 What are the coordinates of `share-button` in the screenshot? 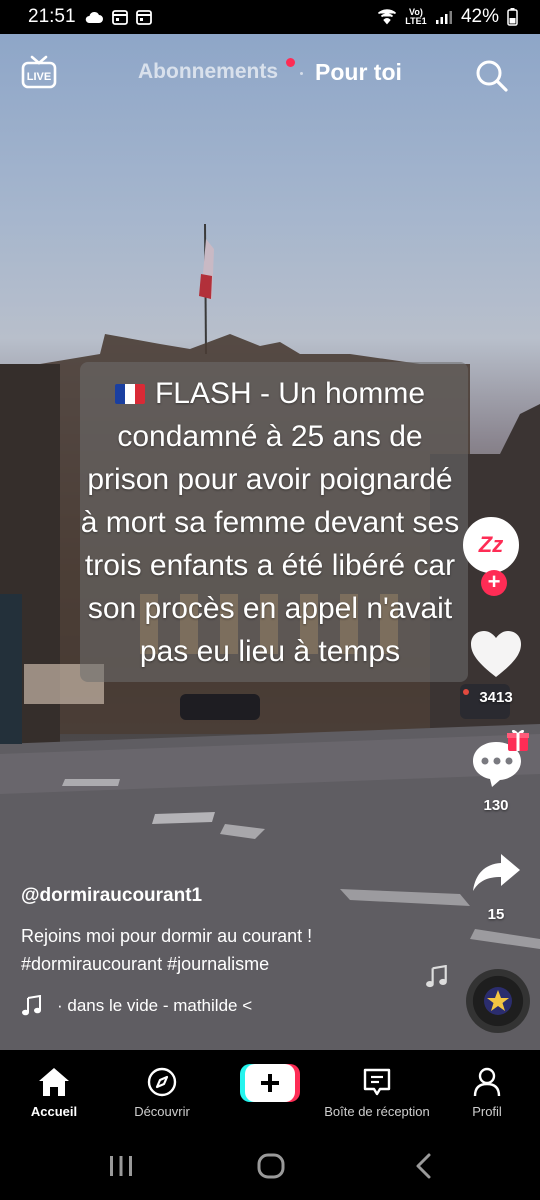 It's located at (498, 876).